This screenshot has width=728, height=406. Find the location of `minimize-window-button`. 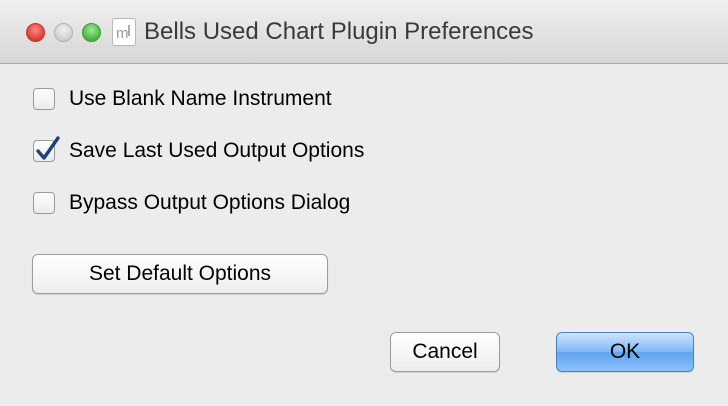

minimize-window-button is located at coordinates (63, 32).